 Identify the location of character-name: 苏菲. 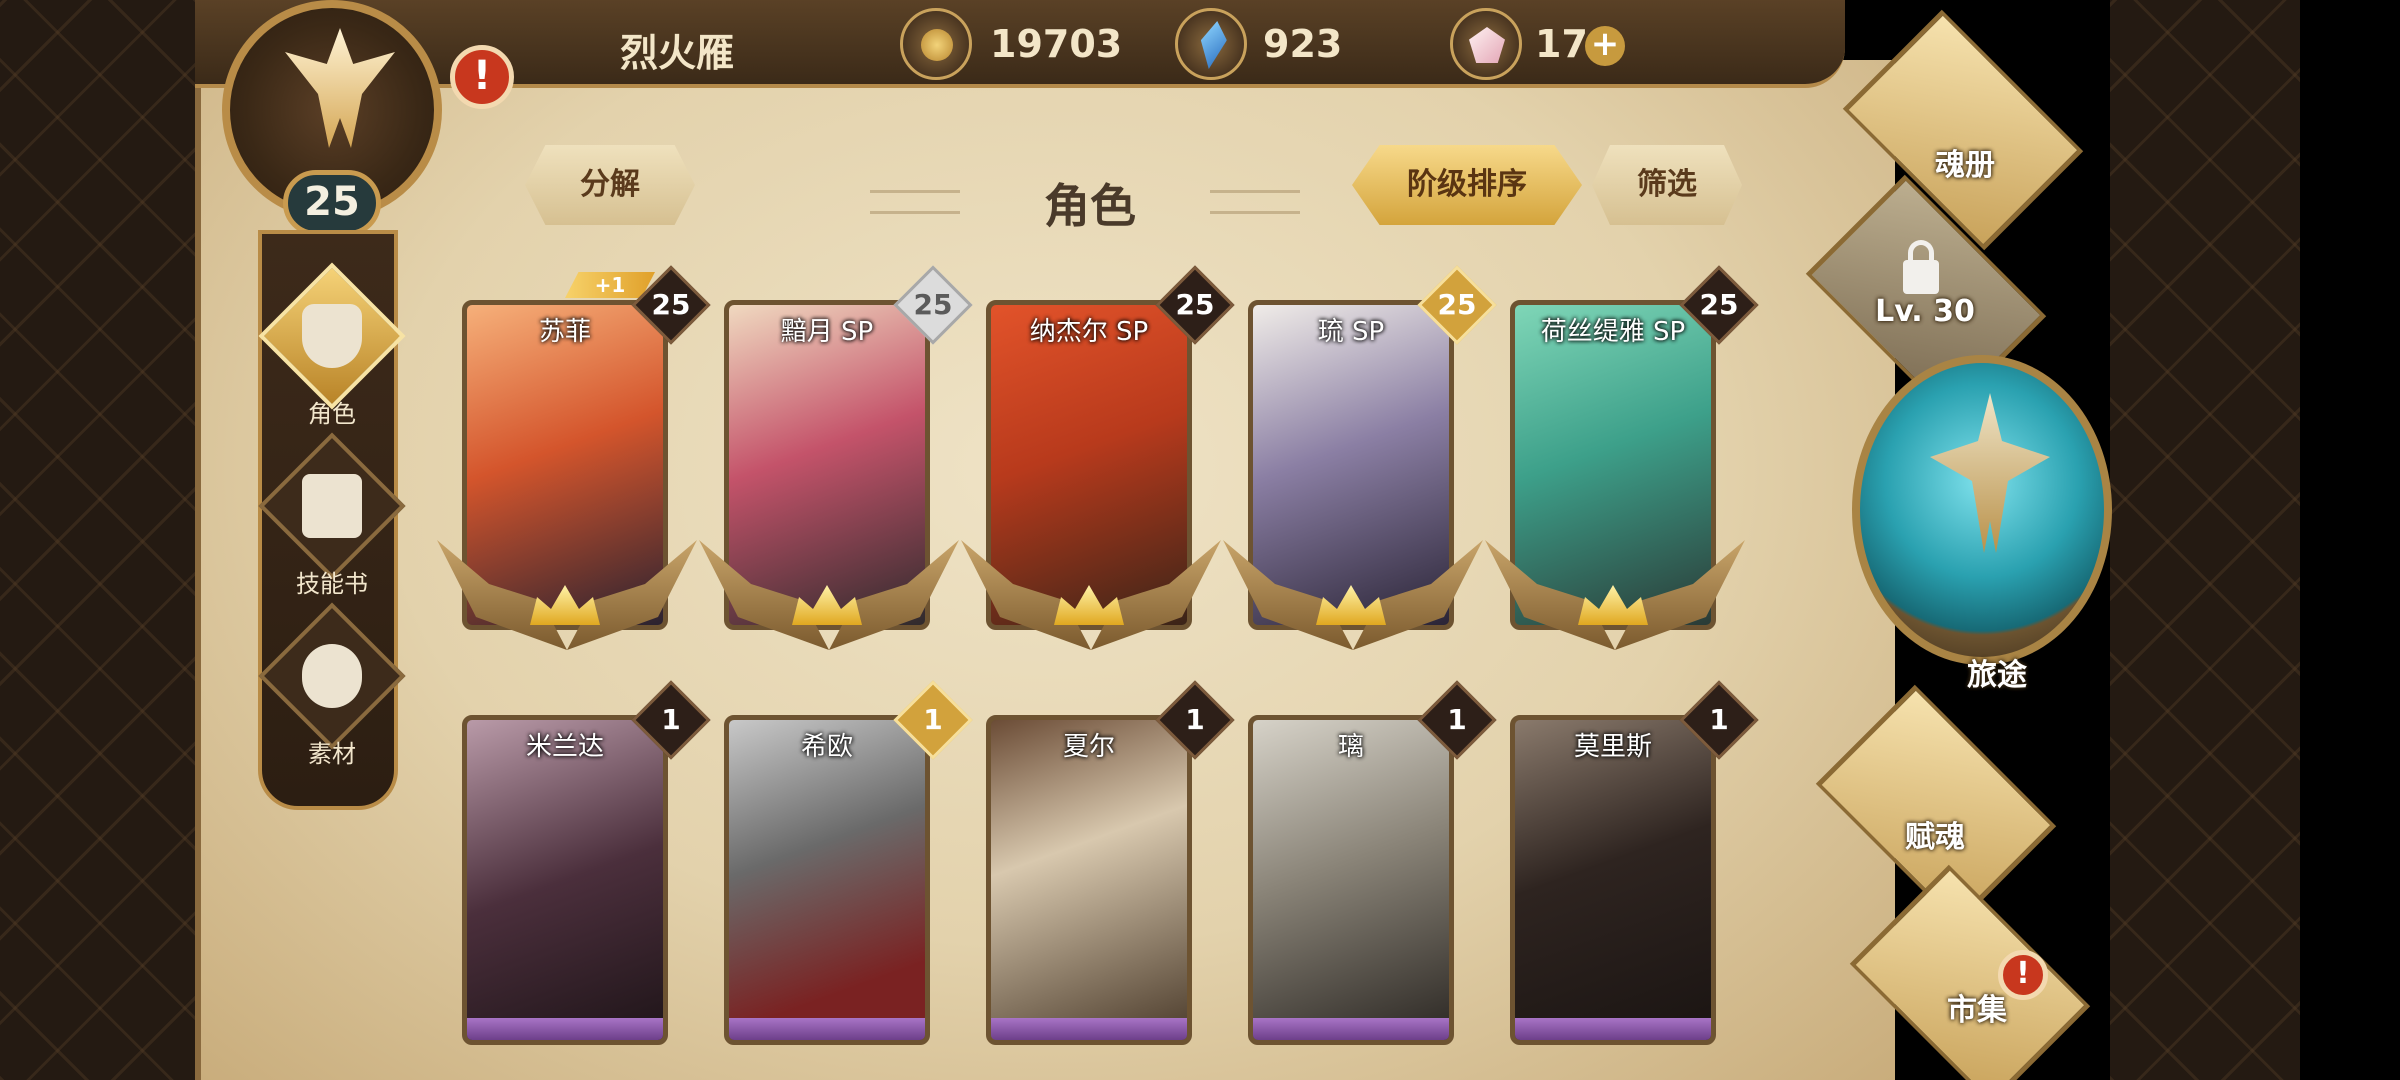
(564, 332).